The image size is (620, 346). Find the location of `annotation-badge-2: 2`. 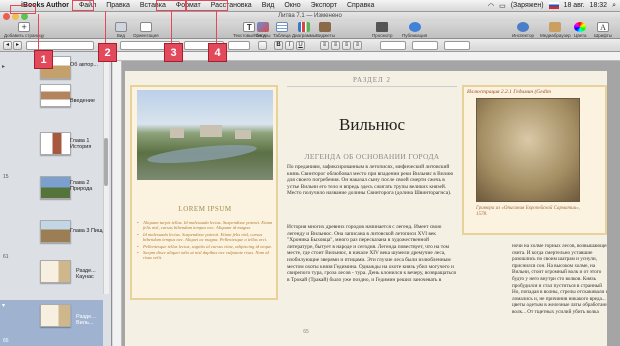

annotation-badge-2: 2 is located at coordinates (107, 52).